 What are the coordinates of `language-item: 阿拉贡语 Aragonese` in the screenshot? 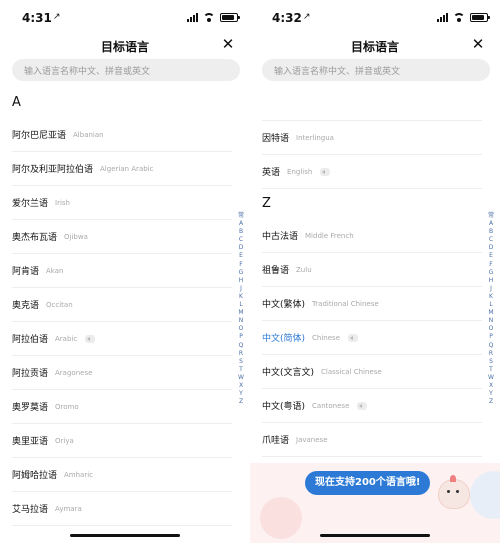 It's located at (122, 373).